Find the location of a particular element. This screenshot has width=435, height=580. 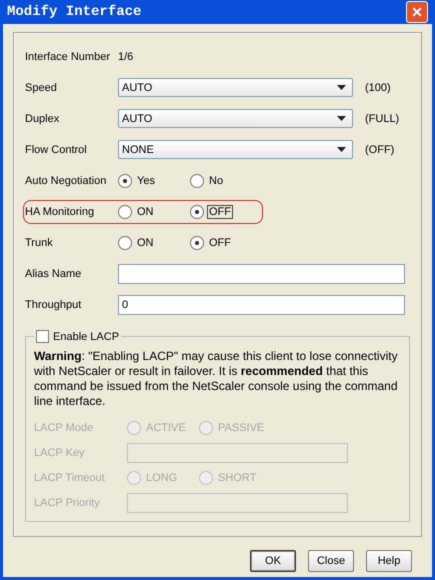

window-title: Modify Interface is located at coordinates (74, 12).